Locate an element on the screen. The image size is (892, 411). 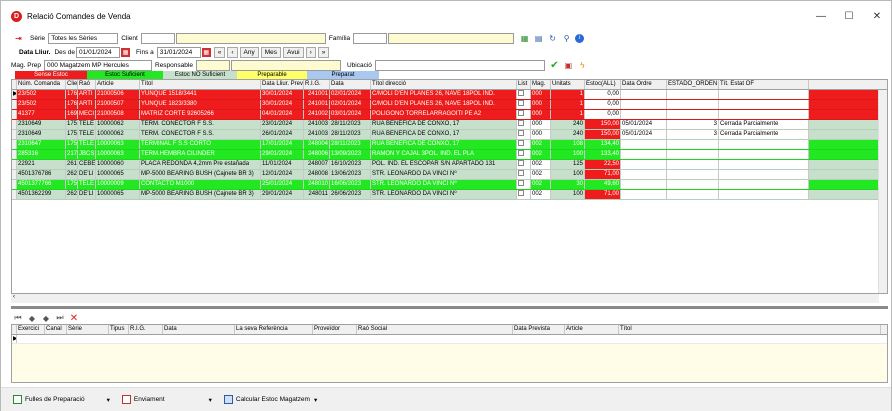
column-header: Núm. Comanda is located at coordinates (41, 84).